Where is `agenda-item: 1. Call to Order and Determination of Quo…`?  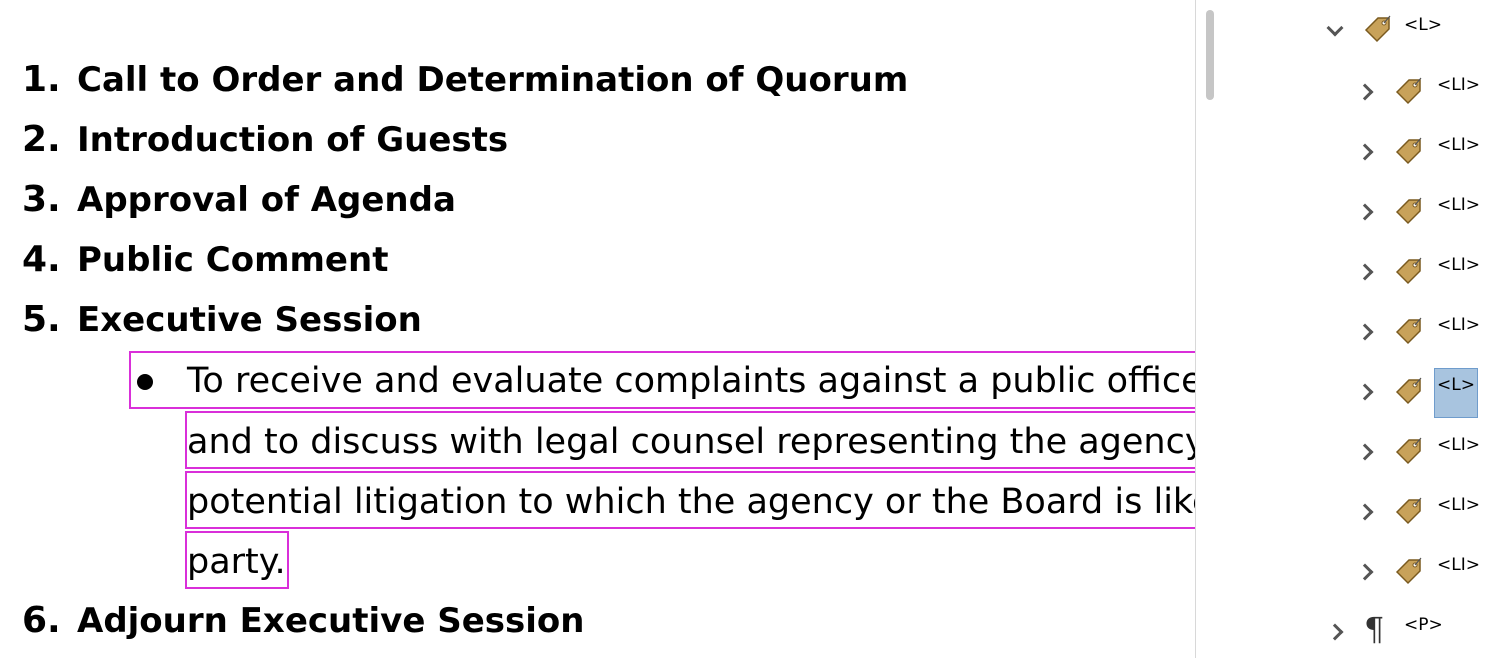
agenda-item: 1. Call to Order and Determination of Quo… is located at coordinates (465, 80).